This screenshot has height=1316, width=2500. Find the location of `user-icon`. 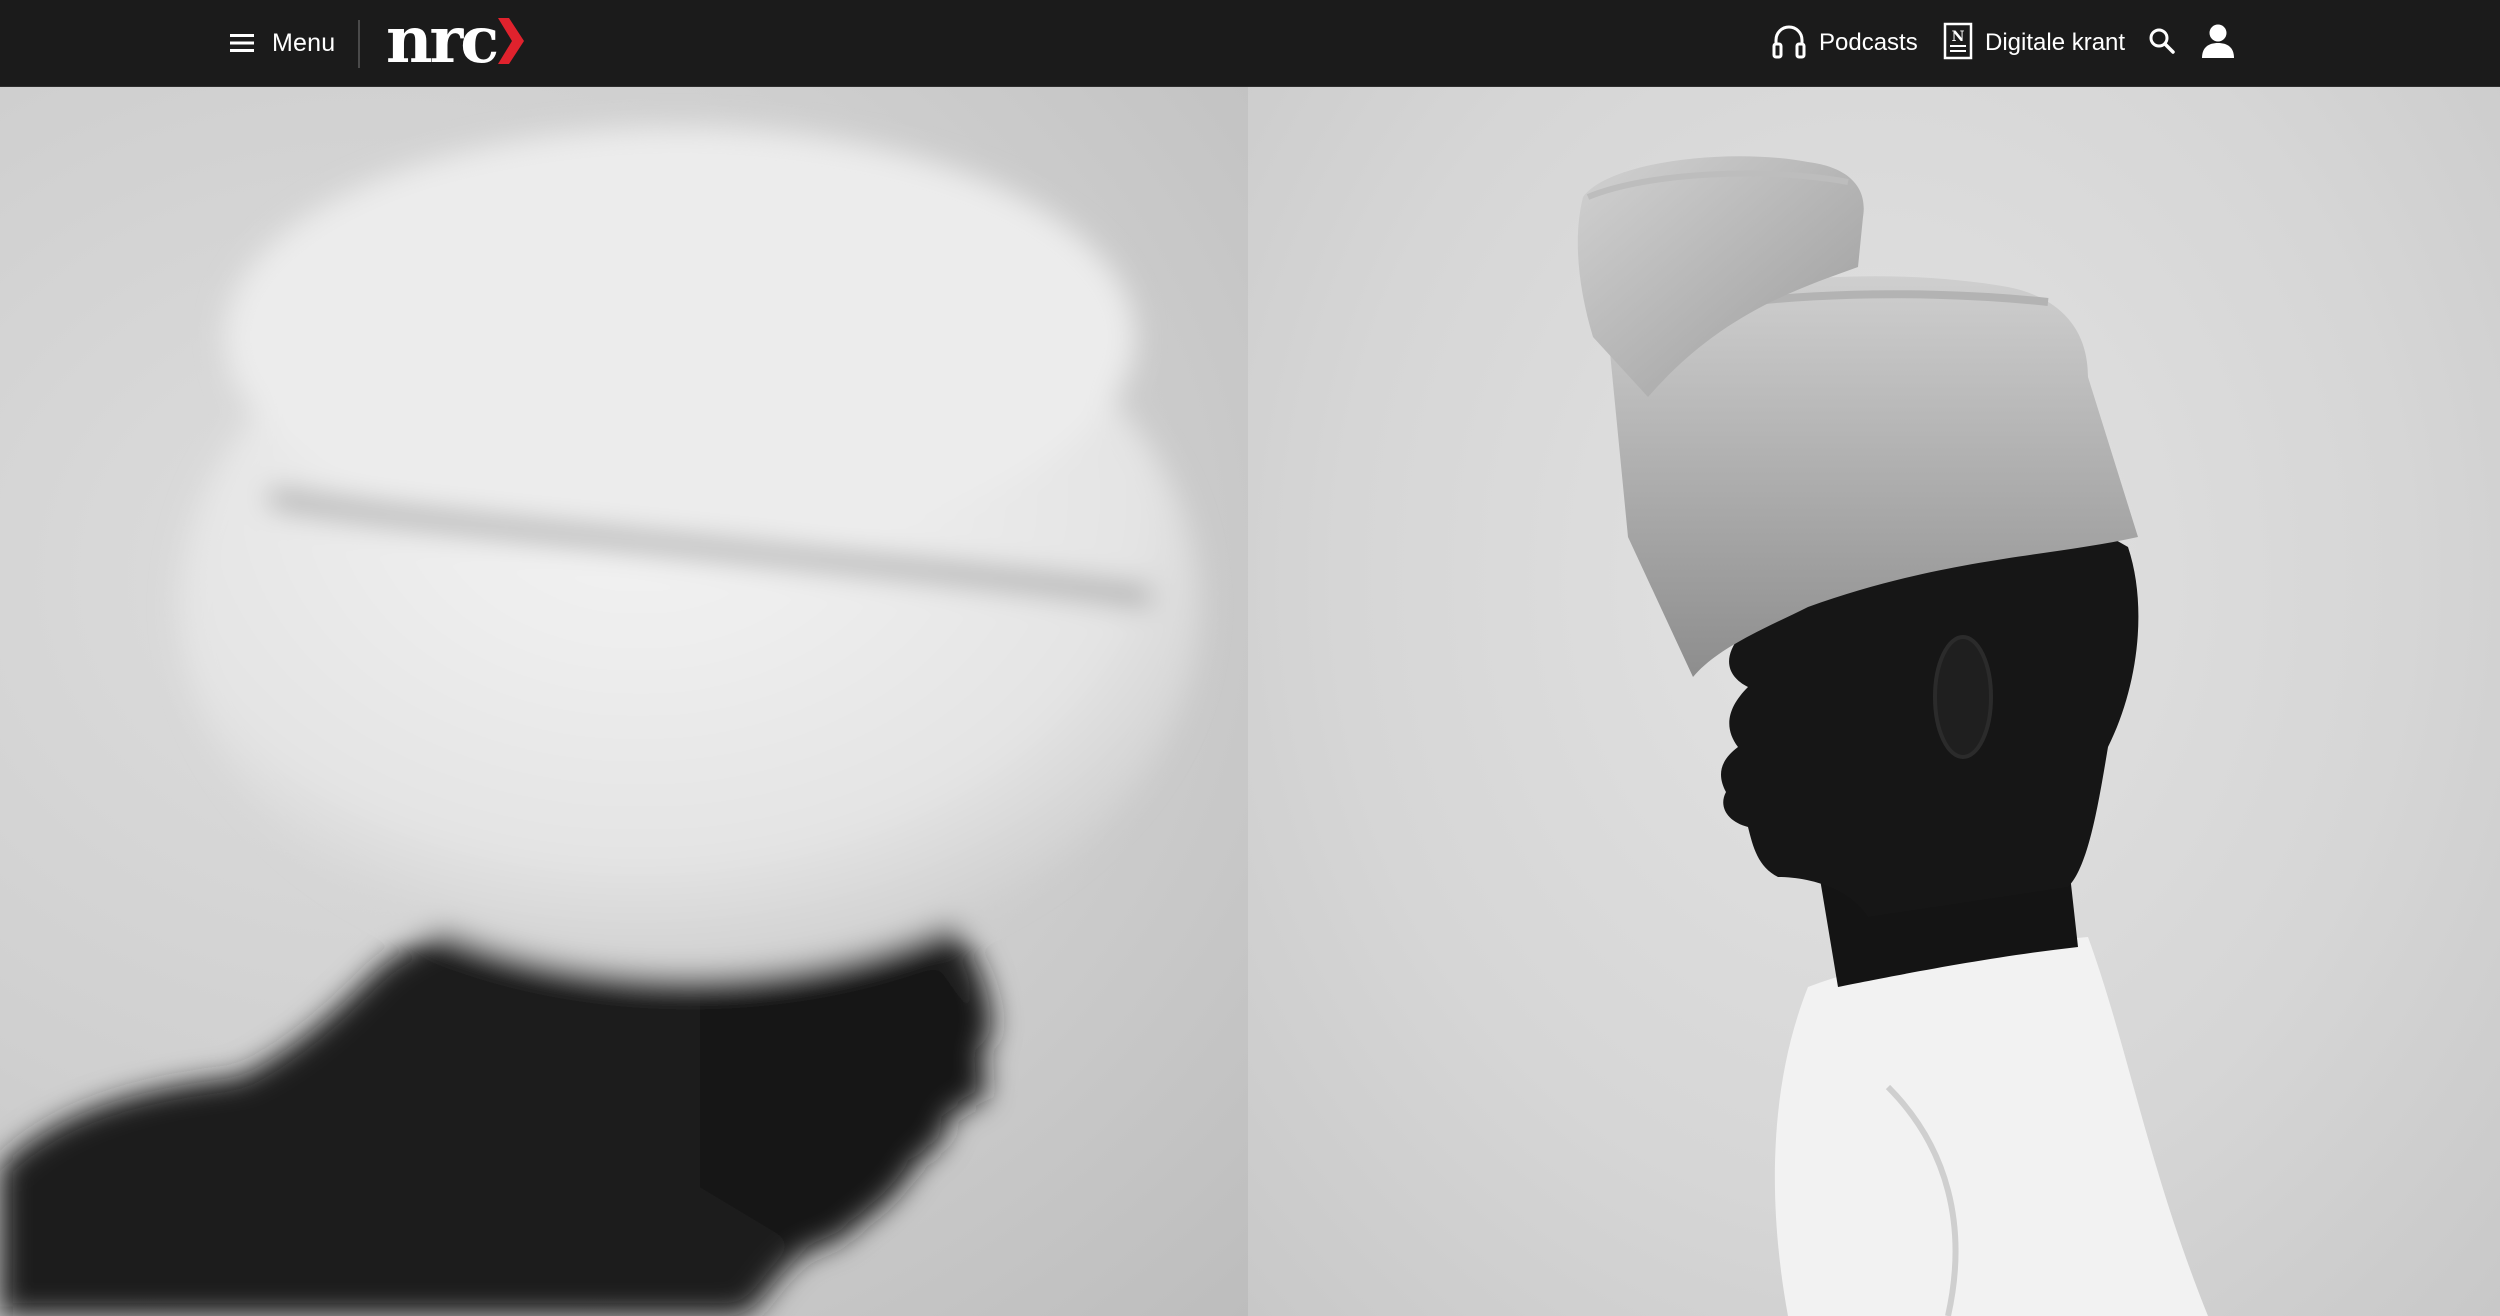

user-icon is located at coordinates (2218, 43).